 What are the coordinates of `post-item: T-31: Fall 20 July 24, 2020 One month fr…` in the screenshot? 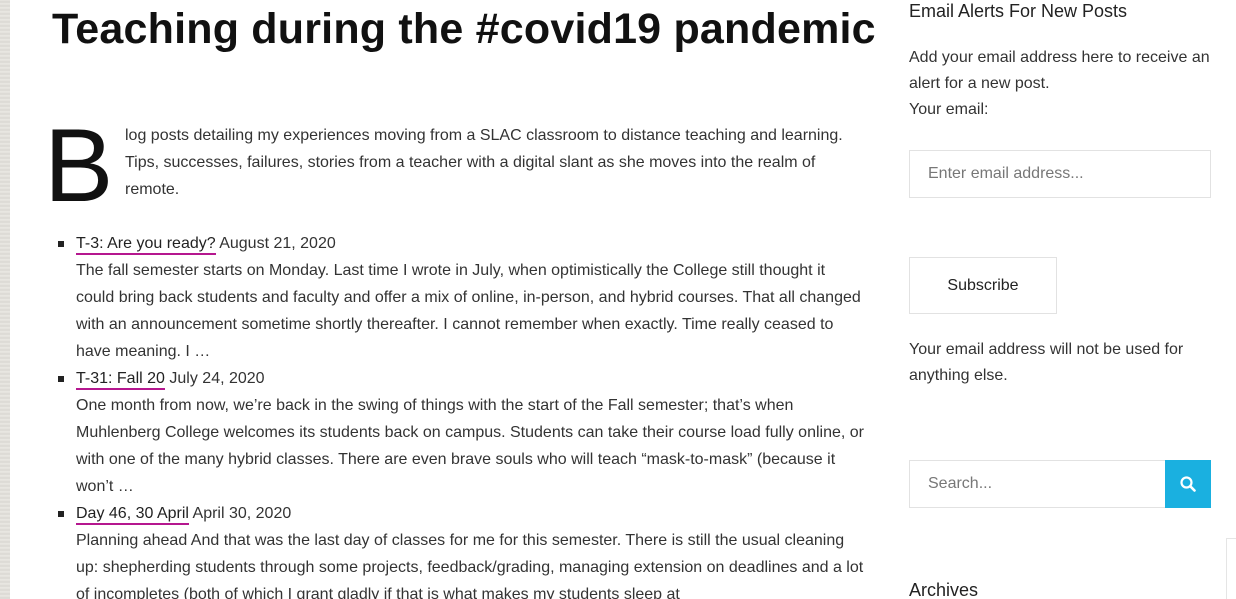 It's located at (459, 432).